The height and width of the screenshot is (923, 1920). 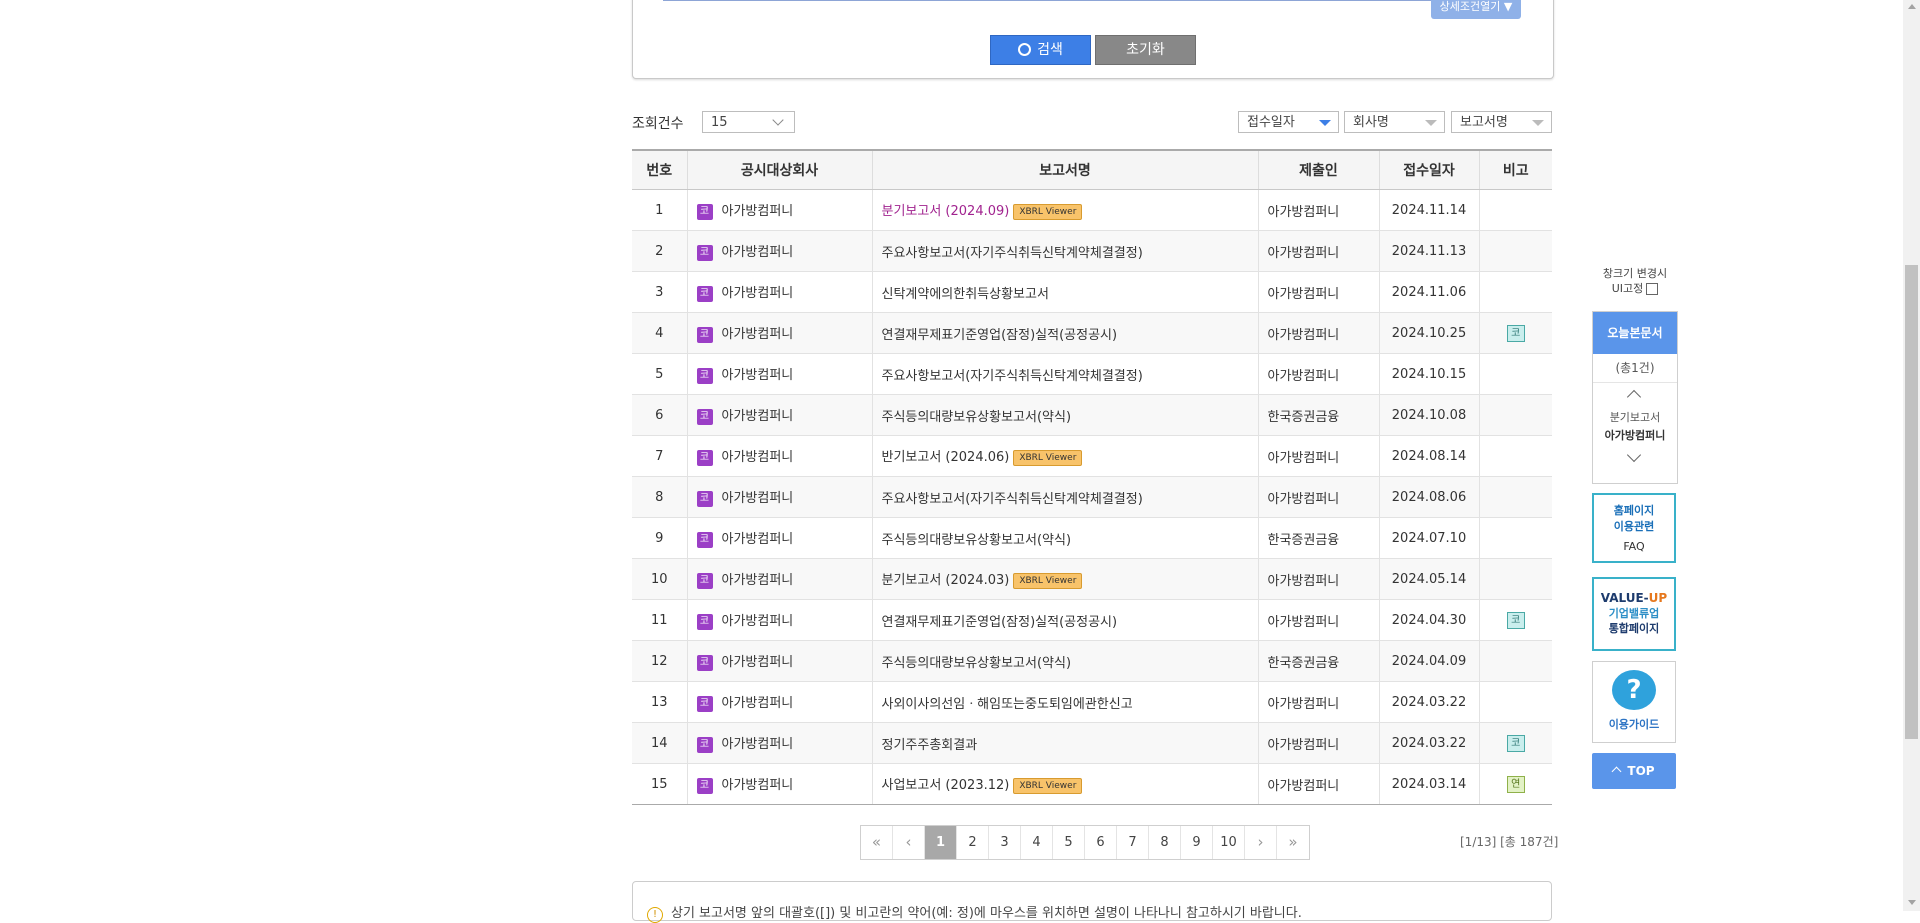 I want to click on scroll-top-button: TOP, so click(x=1634, y=771).